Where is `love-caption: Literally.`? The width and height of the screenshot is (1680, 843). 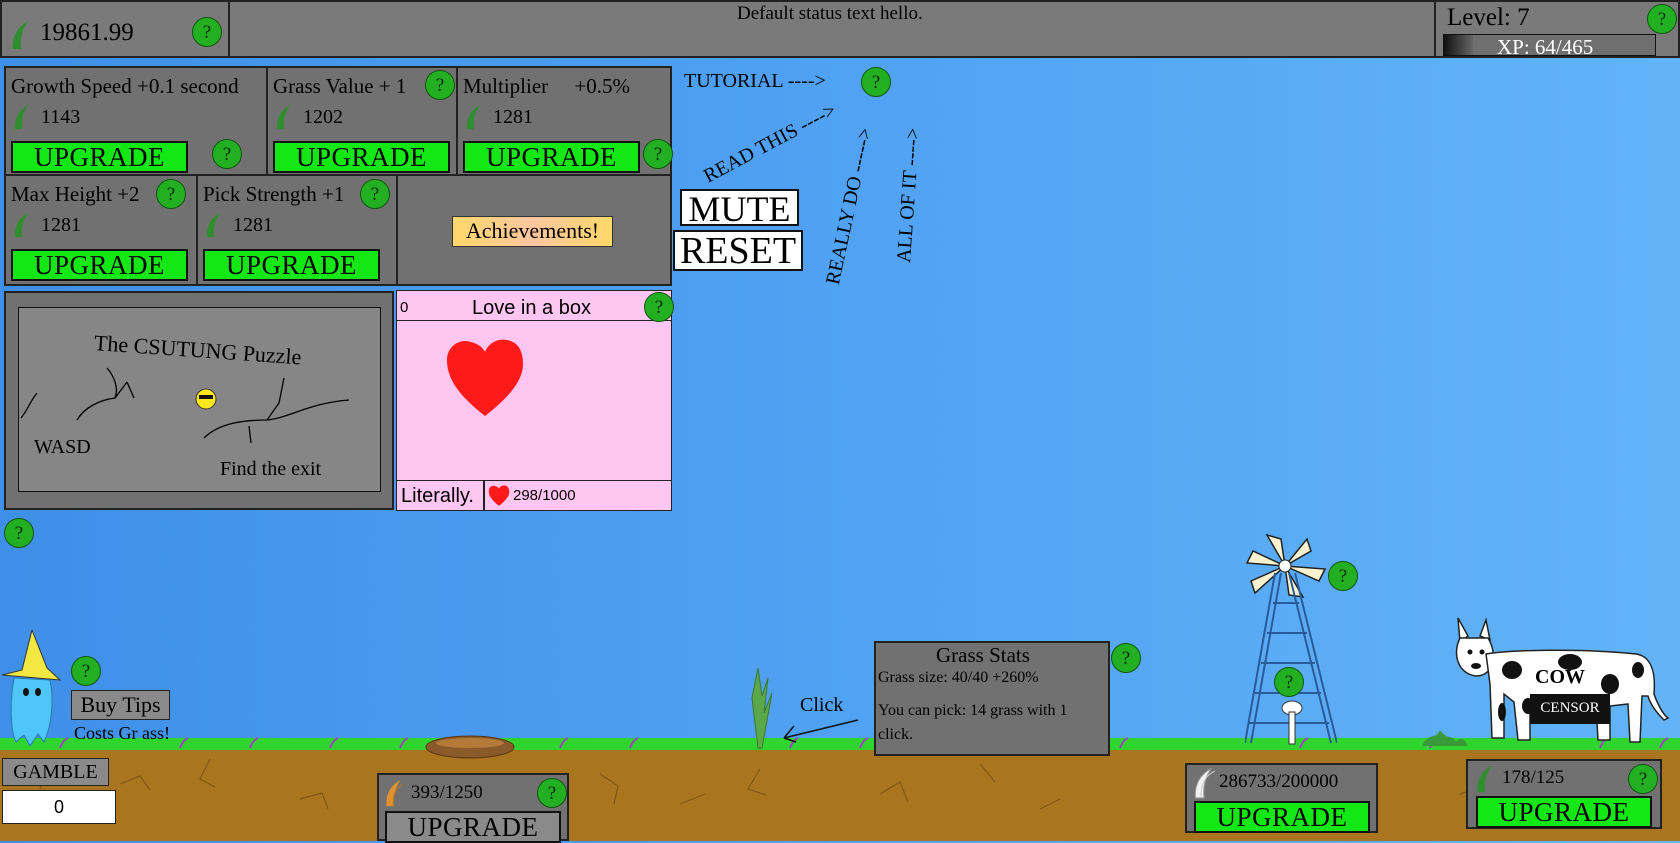
love-caption: Literally. is located at coordinates (437, 496).